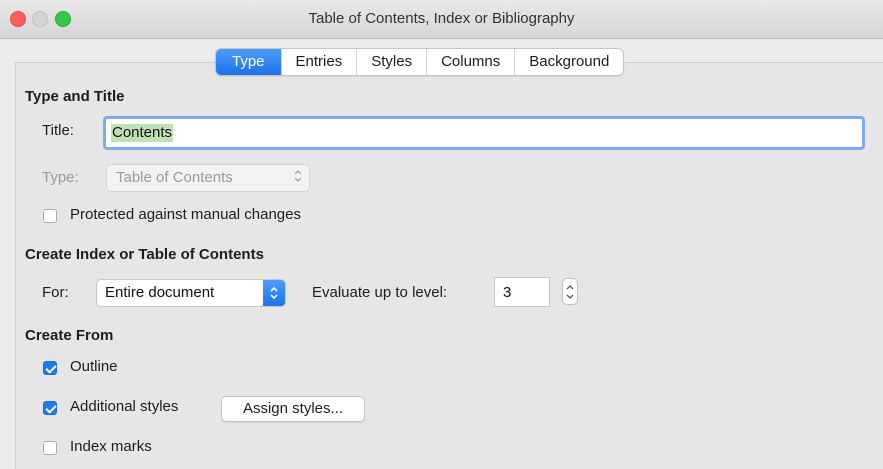  What do you see at coordinates (55, 292) in the screenshot?
I see `for-label: For:` at bounding box center [55, 292].